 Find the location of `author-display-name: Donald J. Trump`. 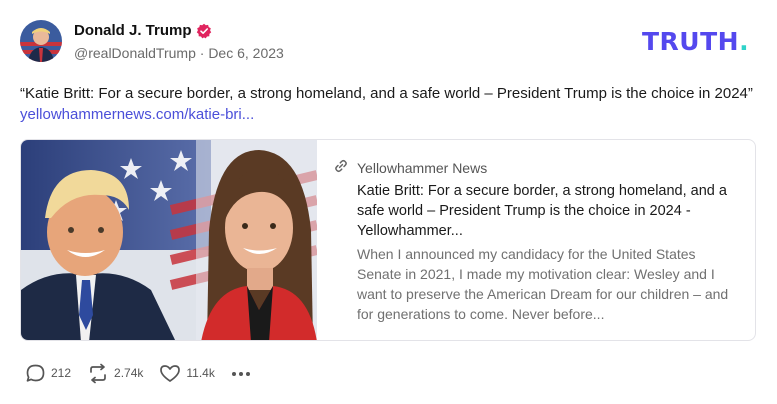

author-display-name: Donald J. Trump is located at coordinates (143, 30).